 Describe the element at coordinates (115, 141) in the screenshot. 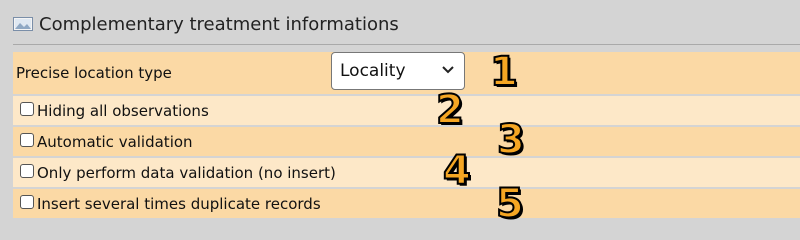

I see `option-label: Automatic validation` at that location.